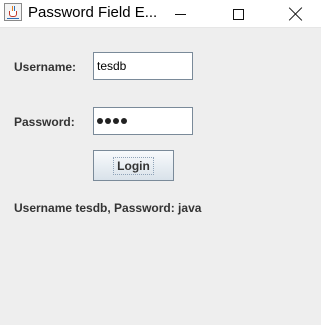 The width and height of the screenshot is (321, 325). I want to click on java-cup-icon, so click(13, 12).